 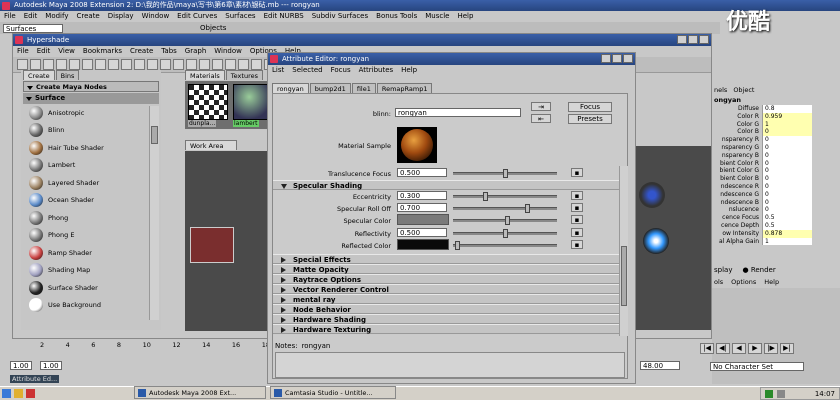 What do you see at coordinates (781, 394) in the screenshot?
I see `tray-icon` at bounding box center [781, 394].